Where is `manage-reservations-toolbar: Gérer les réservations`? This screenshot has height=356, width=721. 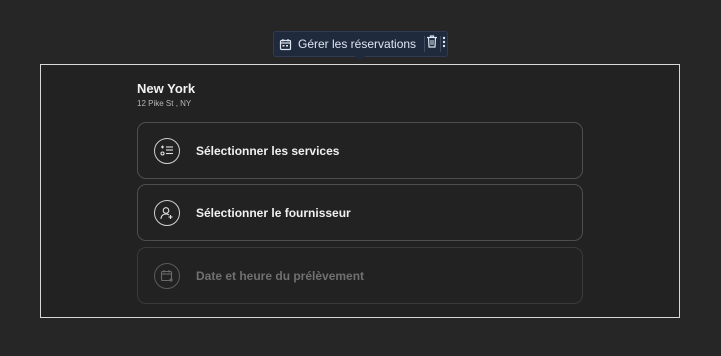 manage-reservations-toolbar: Gérer les réservations is located at coordinates (360, 44).